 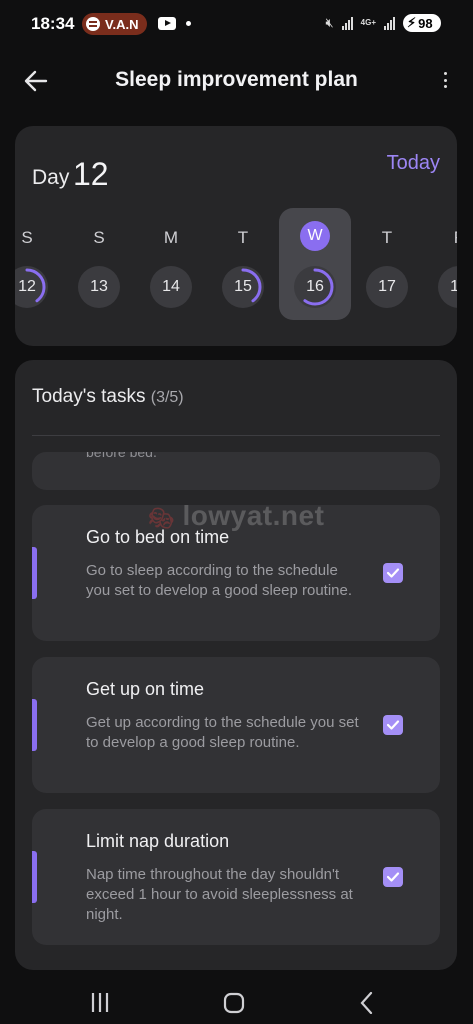 I want to click on day-12: S 12, so click(x=39, y=264).